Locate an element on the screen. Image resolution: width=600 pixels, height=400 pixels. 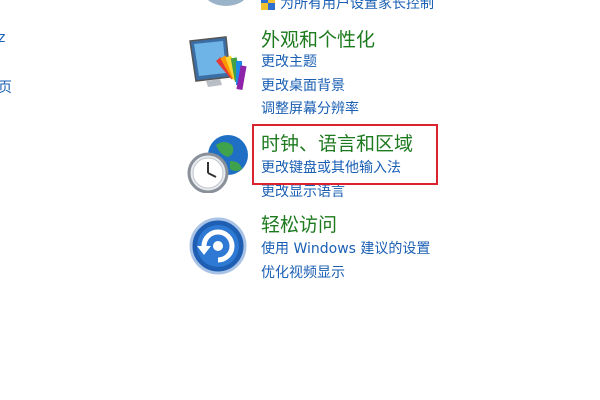
clock-globe-icon is located at coordinates (219, 162).